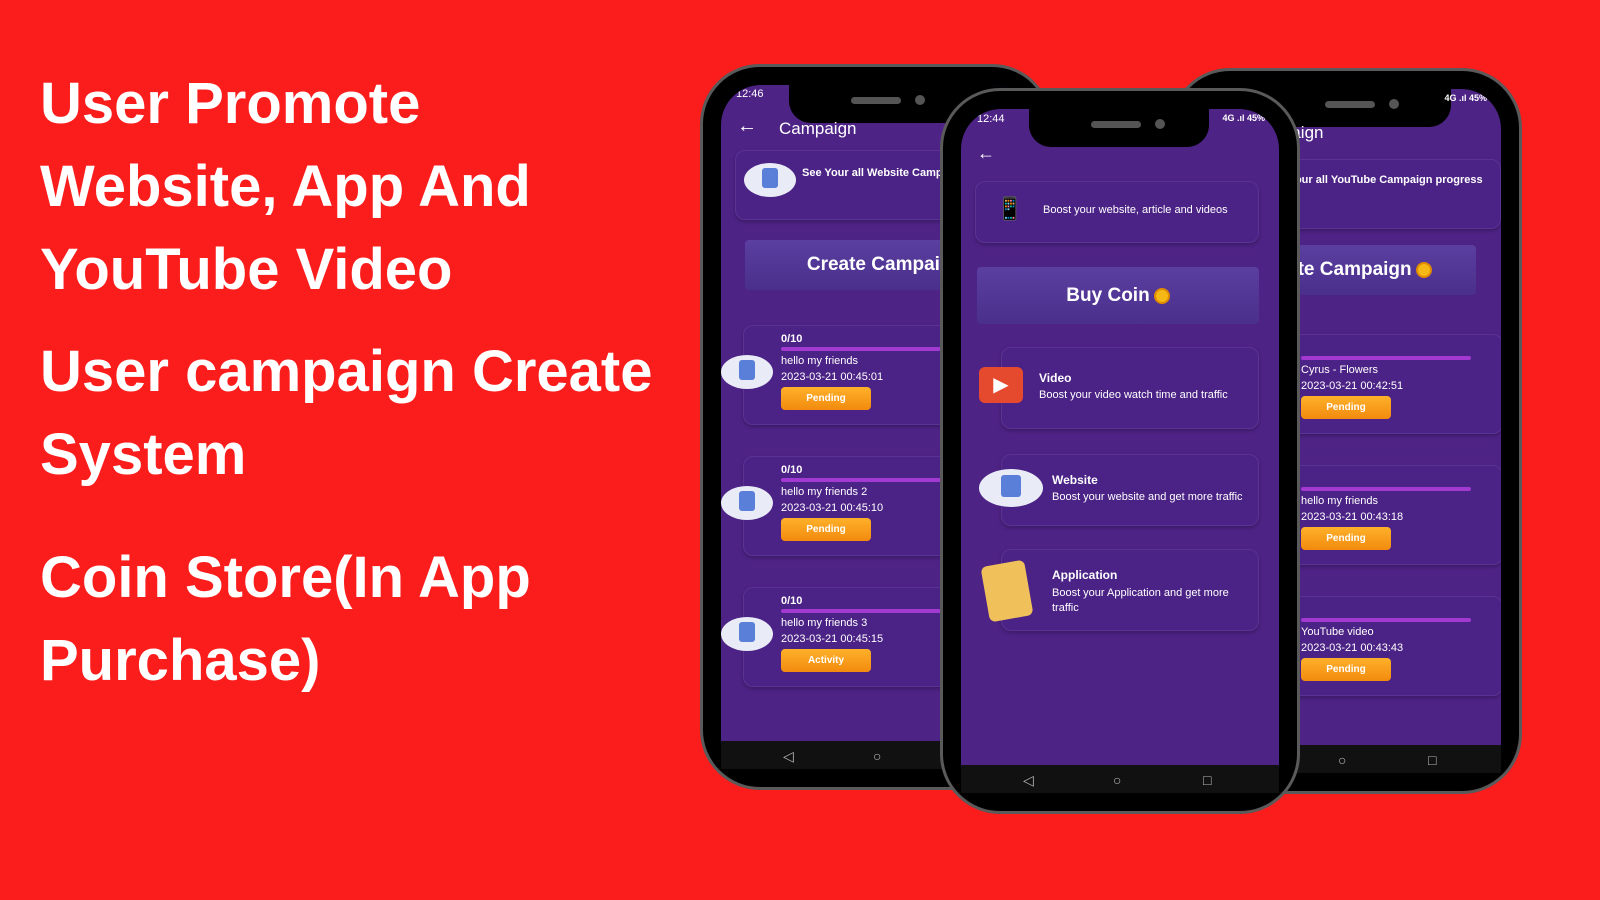 Image resolution: width=1600 pixels, height=900 pixels. I want to click on campaign-date: 2023-03-21 00:42:51, so click(1352, 386).